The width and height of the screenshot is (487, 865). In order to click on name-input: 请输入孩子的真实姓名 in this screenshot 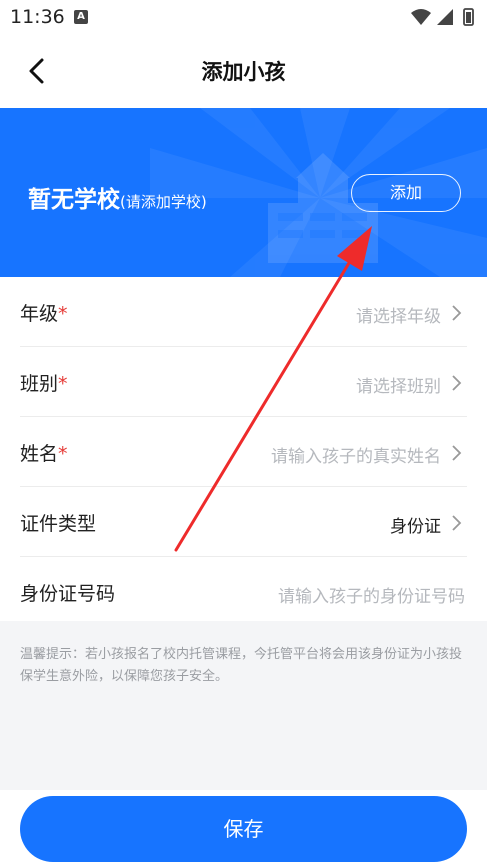, I will do `click(356, 454)`.